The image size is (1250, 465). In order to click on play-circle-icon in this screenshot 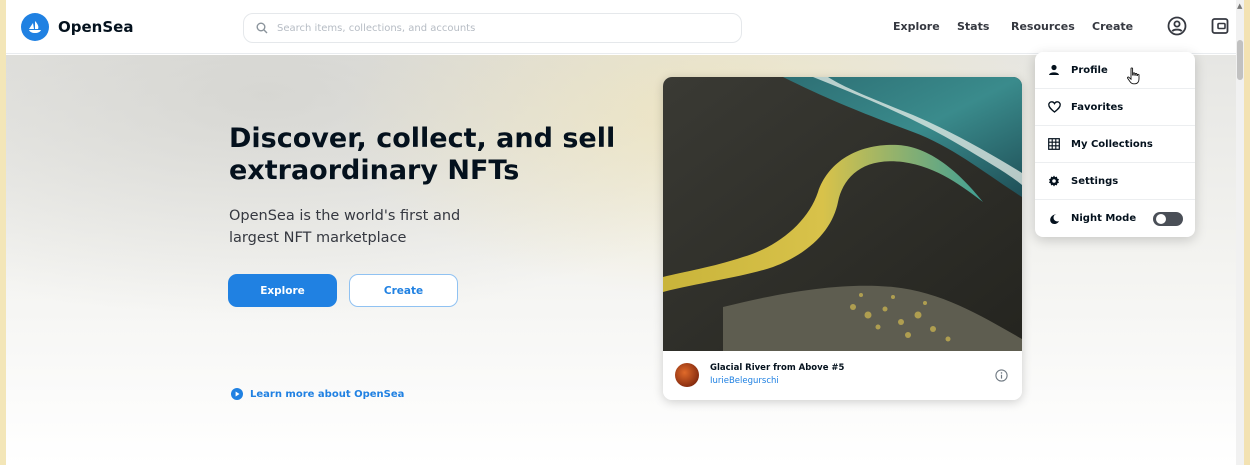, I will do `click(237, 394)`.